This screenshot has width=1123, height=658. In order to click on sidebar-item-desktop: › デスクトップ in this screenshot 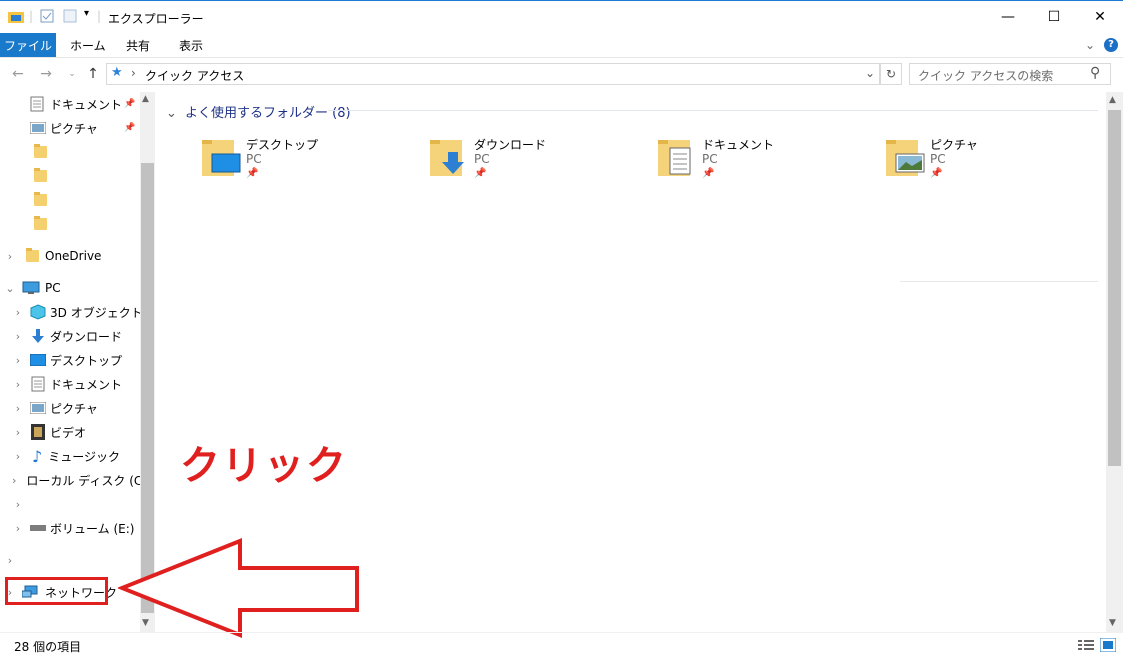, I will do `click(67, 360)`.